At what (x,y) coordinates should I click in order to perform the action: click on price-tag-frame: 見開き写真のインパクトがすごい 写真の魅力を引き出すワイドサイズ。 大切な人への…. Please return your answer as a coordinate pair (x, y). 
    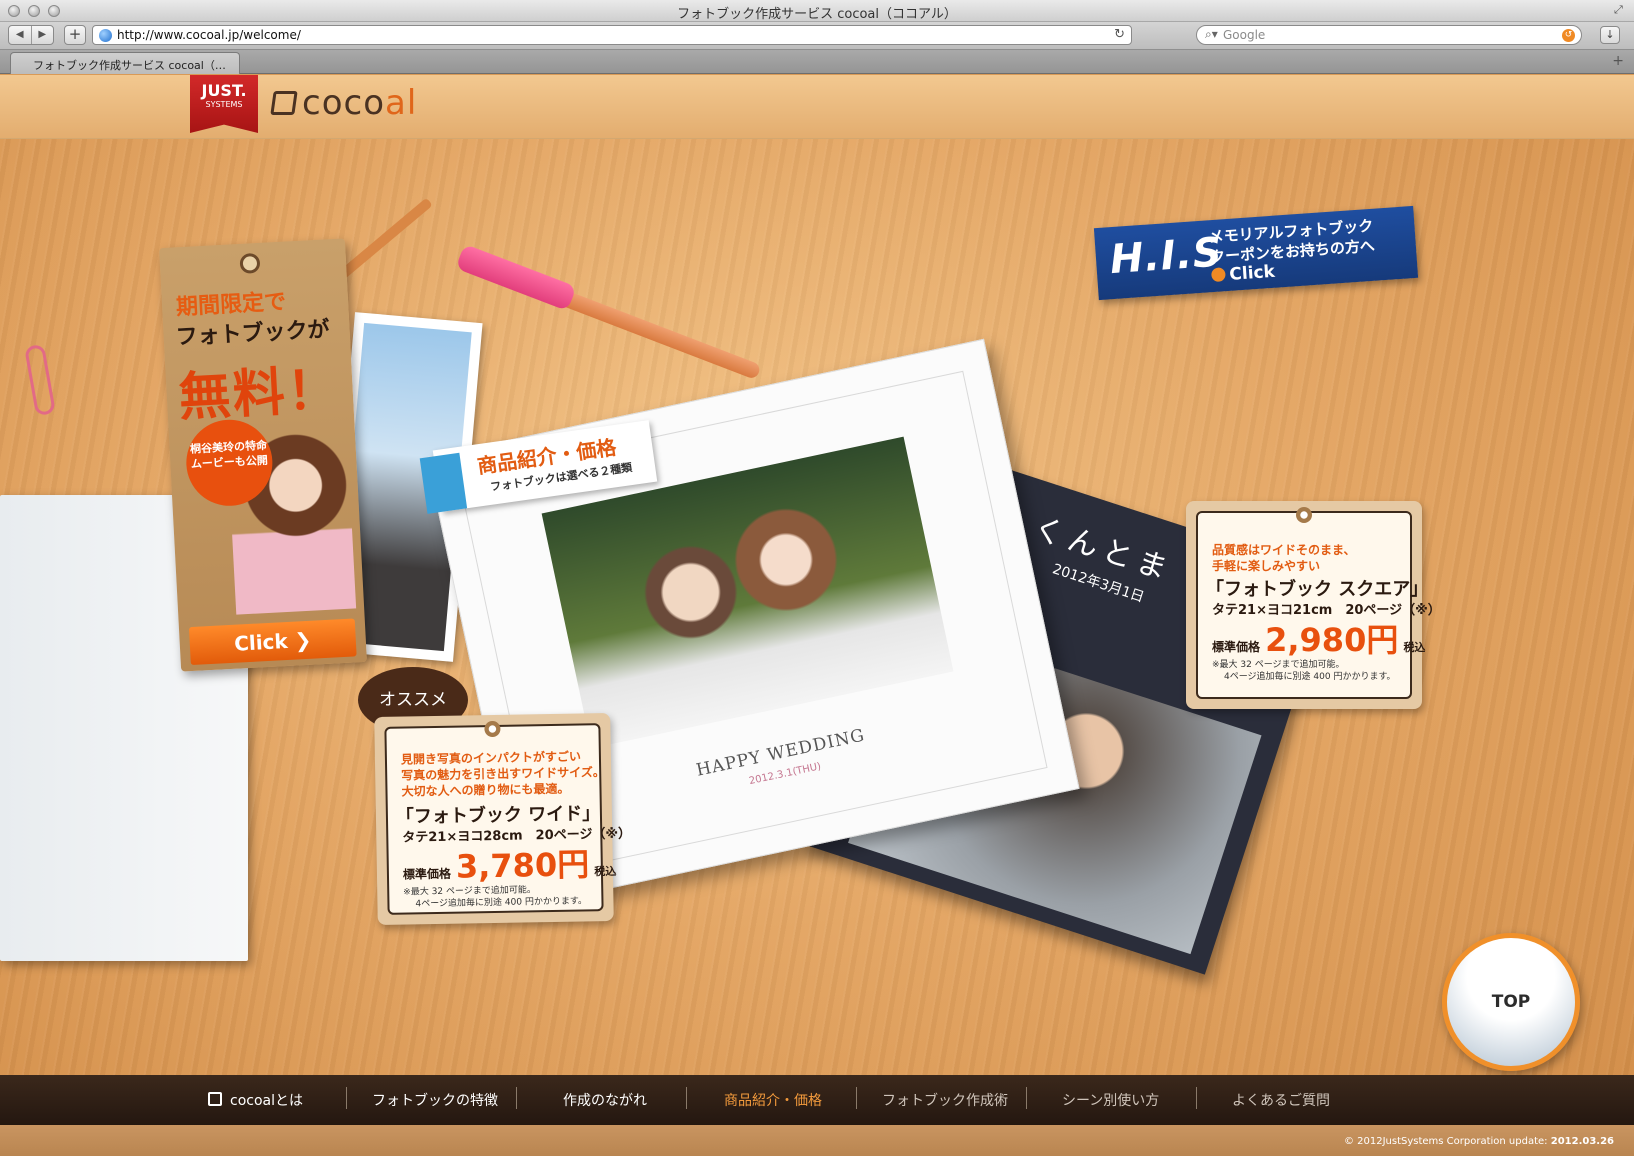
    Looking at the image, I should click on (507, 819).